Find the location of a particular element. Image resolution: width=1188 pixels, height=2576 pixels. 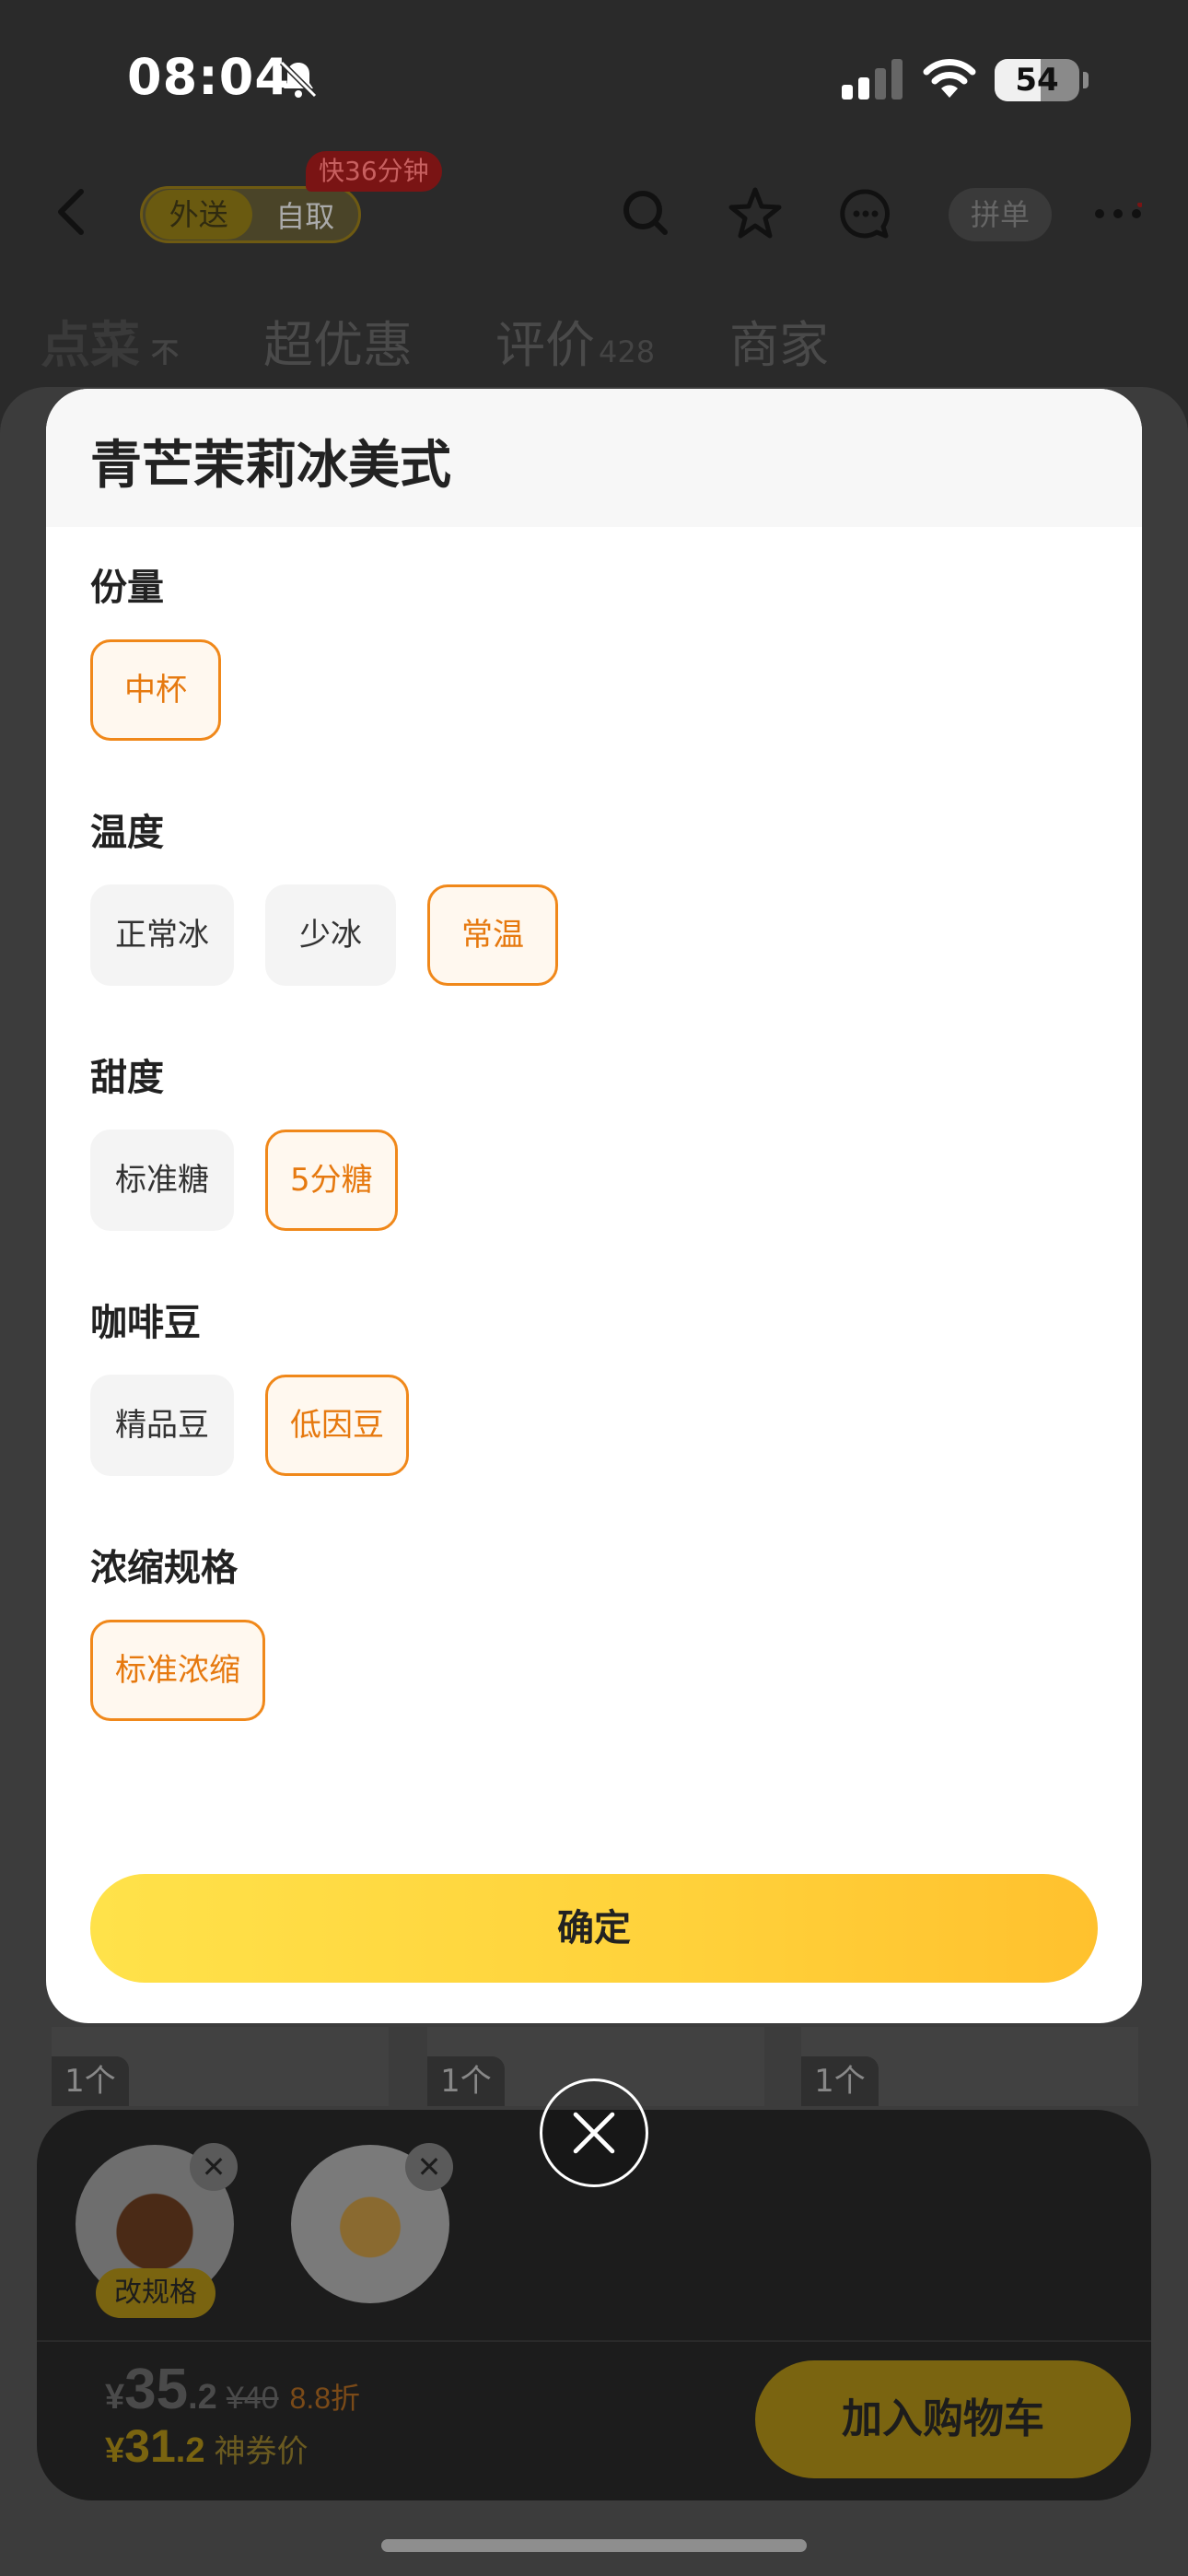

group-label: 咖啡豆 is located at coordinates (145, 1323).